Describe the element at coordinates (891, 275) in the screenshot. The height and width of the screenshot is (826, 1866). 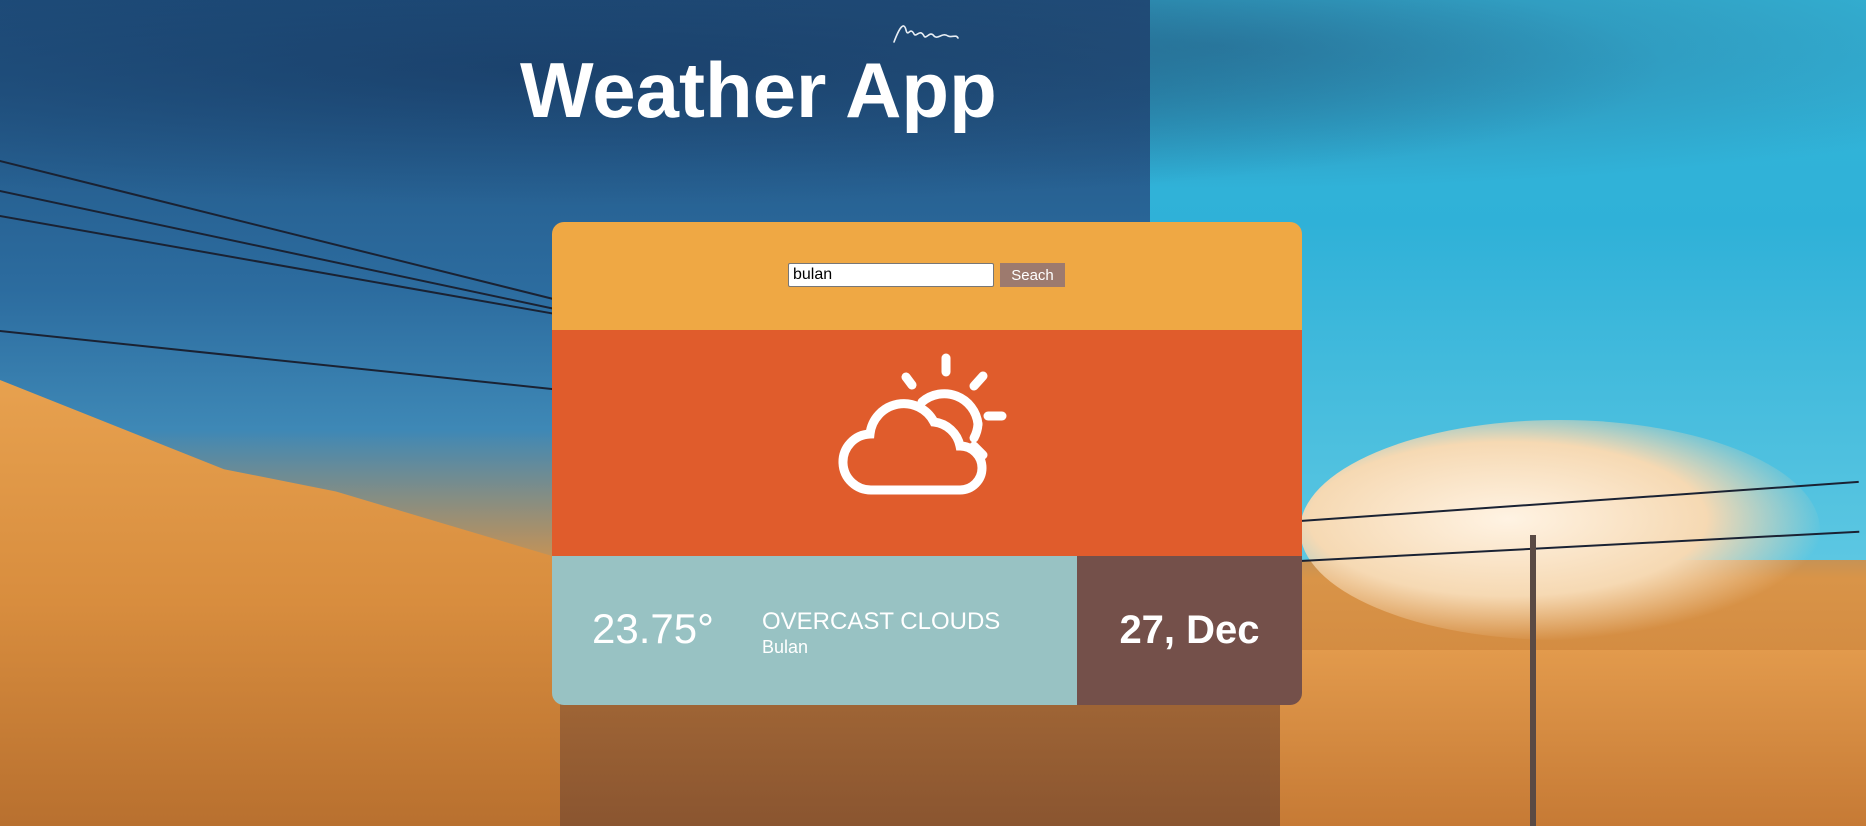
I see `search-input` at that location.